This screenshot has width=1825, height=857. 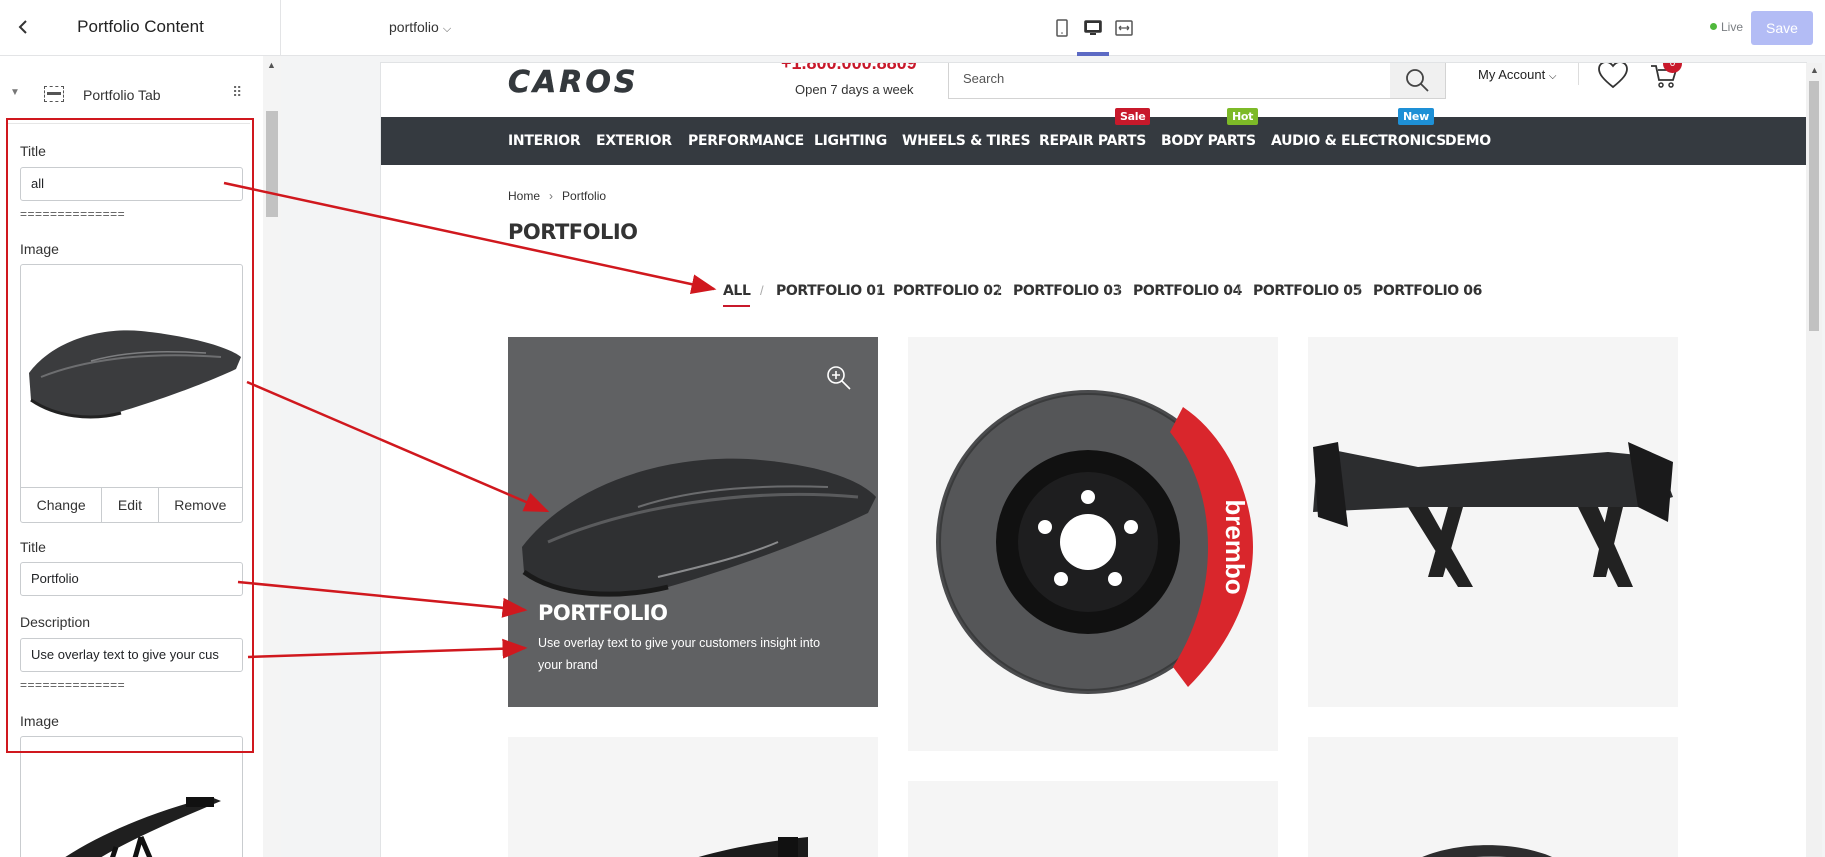 I want to click on nav-item-audio-electronics: AUDIO & ELECTRONICS New, so click(x=1358, y=128).